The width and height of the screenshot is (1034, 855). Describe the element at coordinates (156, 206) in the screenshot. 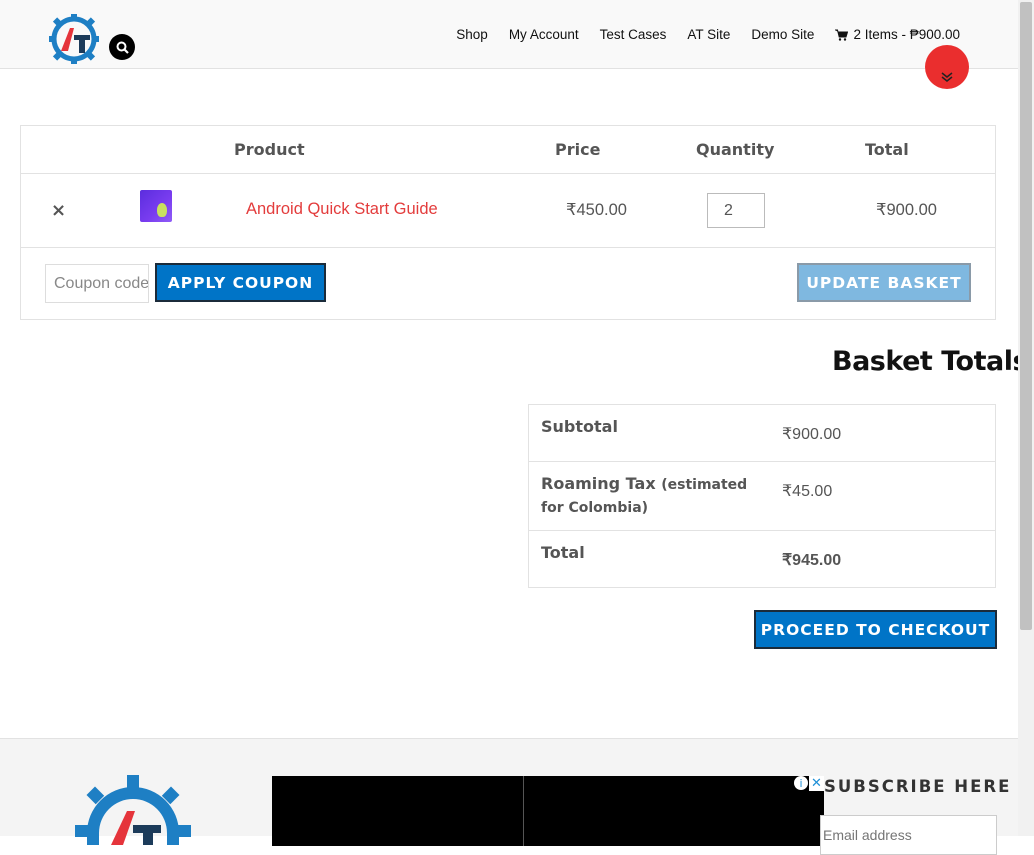

I see `product-thumbnail` at that location.